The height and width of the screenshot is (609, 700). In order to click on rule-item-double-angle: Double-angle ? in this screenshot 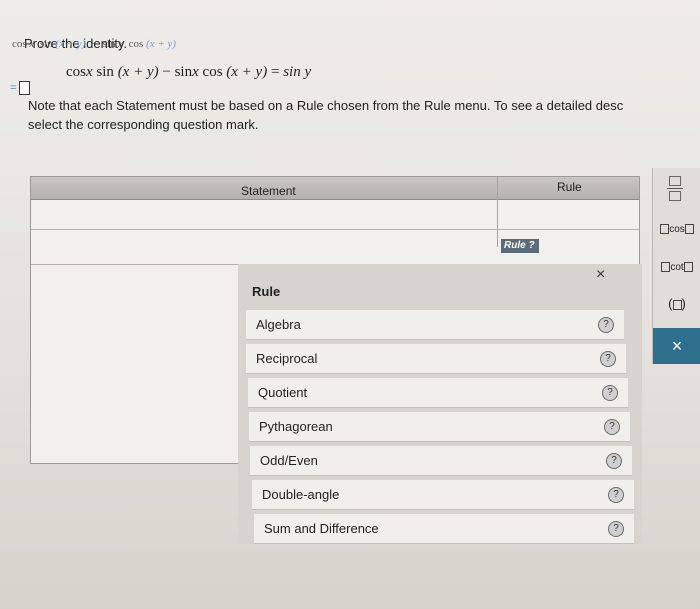, I will do `click(443, 495)`.